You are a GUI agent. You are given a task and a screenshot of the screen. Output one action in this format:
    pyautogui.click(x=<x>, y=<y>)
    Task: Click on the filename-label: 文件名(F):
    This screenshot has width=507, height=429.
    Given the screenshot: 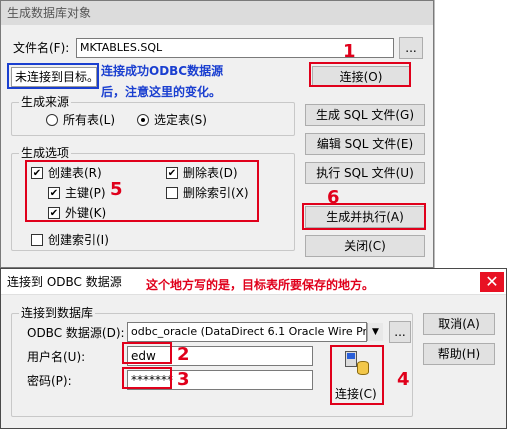 What is the action you would take?
    pyautogui.click(x=41, y=48)
    